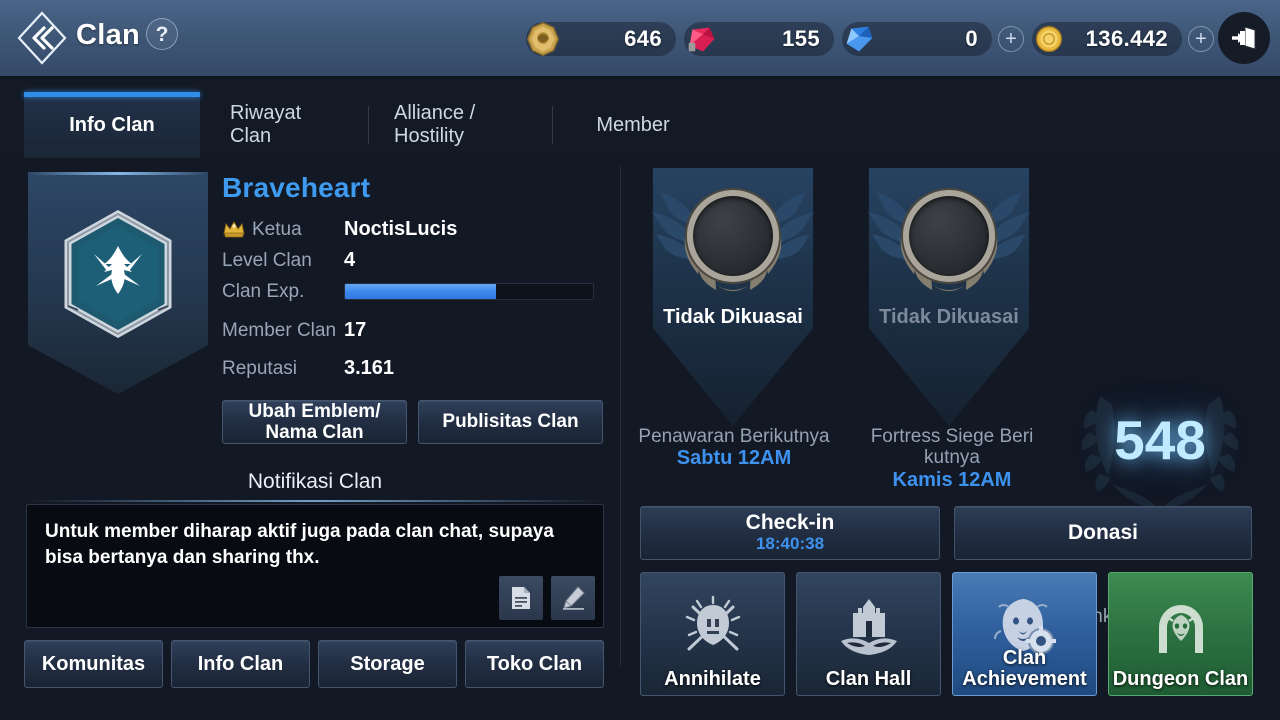 The width and height of the screenshot is (1280, 720). What do you see at coordinates (601, 39) in the screenshot?
I see `currency-lion-medallion: 646` at bounding box center [601, 39].